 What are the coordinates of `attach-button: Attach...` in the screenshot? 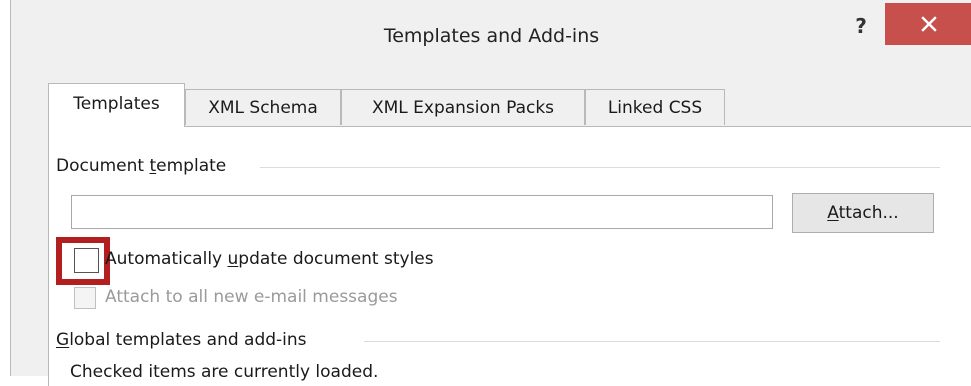 It's located at (863, 213).